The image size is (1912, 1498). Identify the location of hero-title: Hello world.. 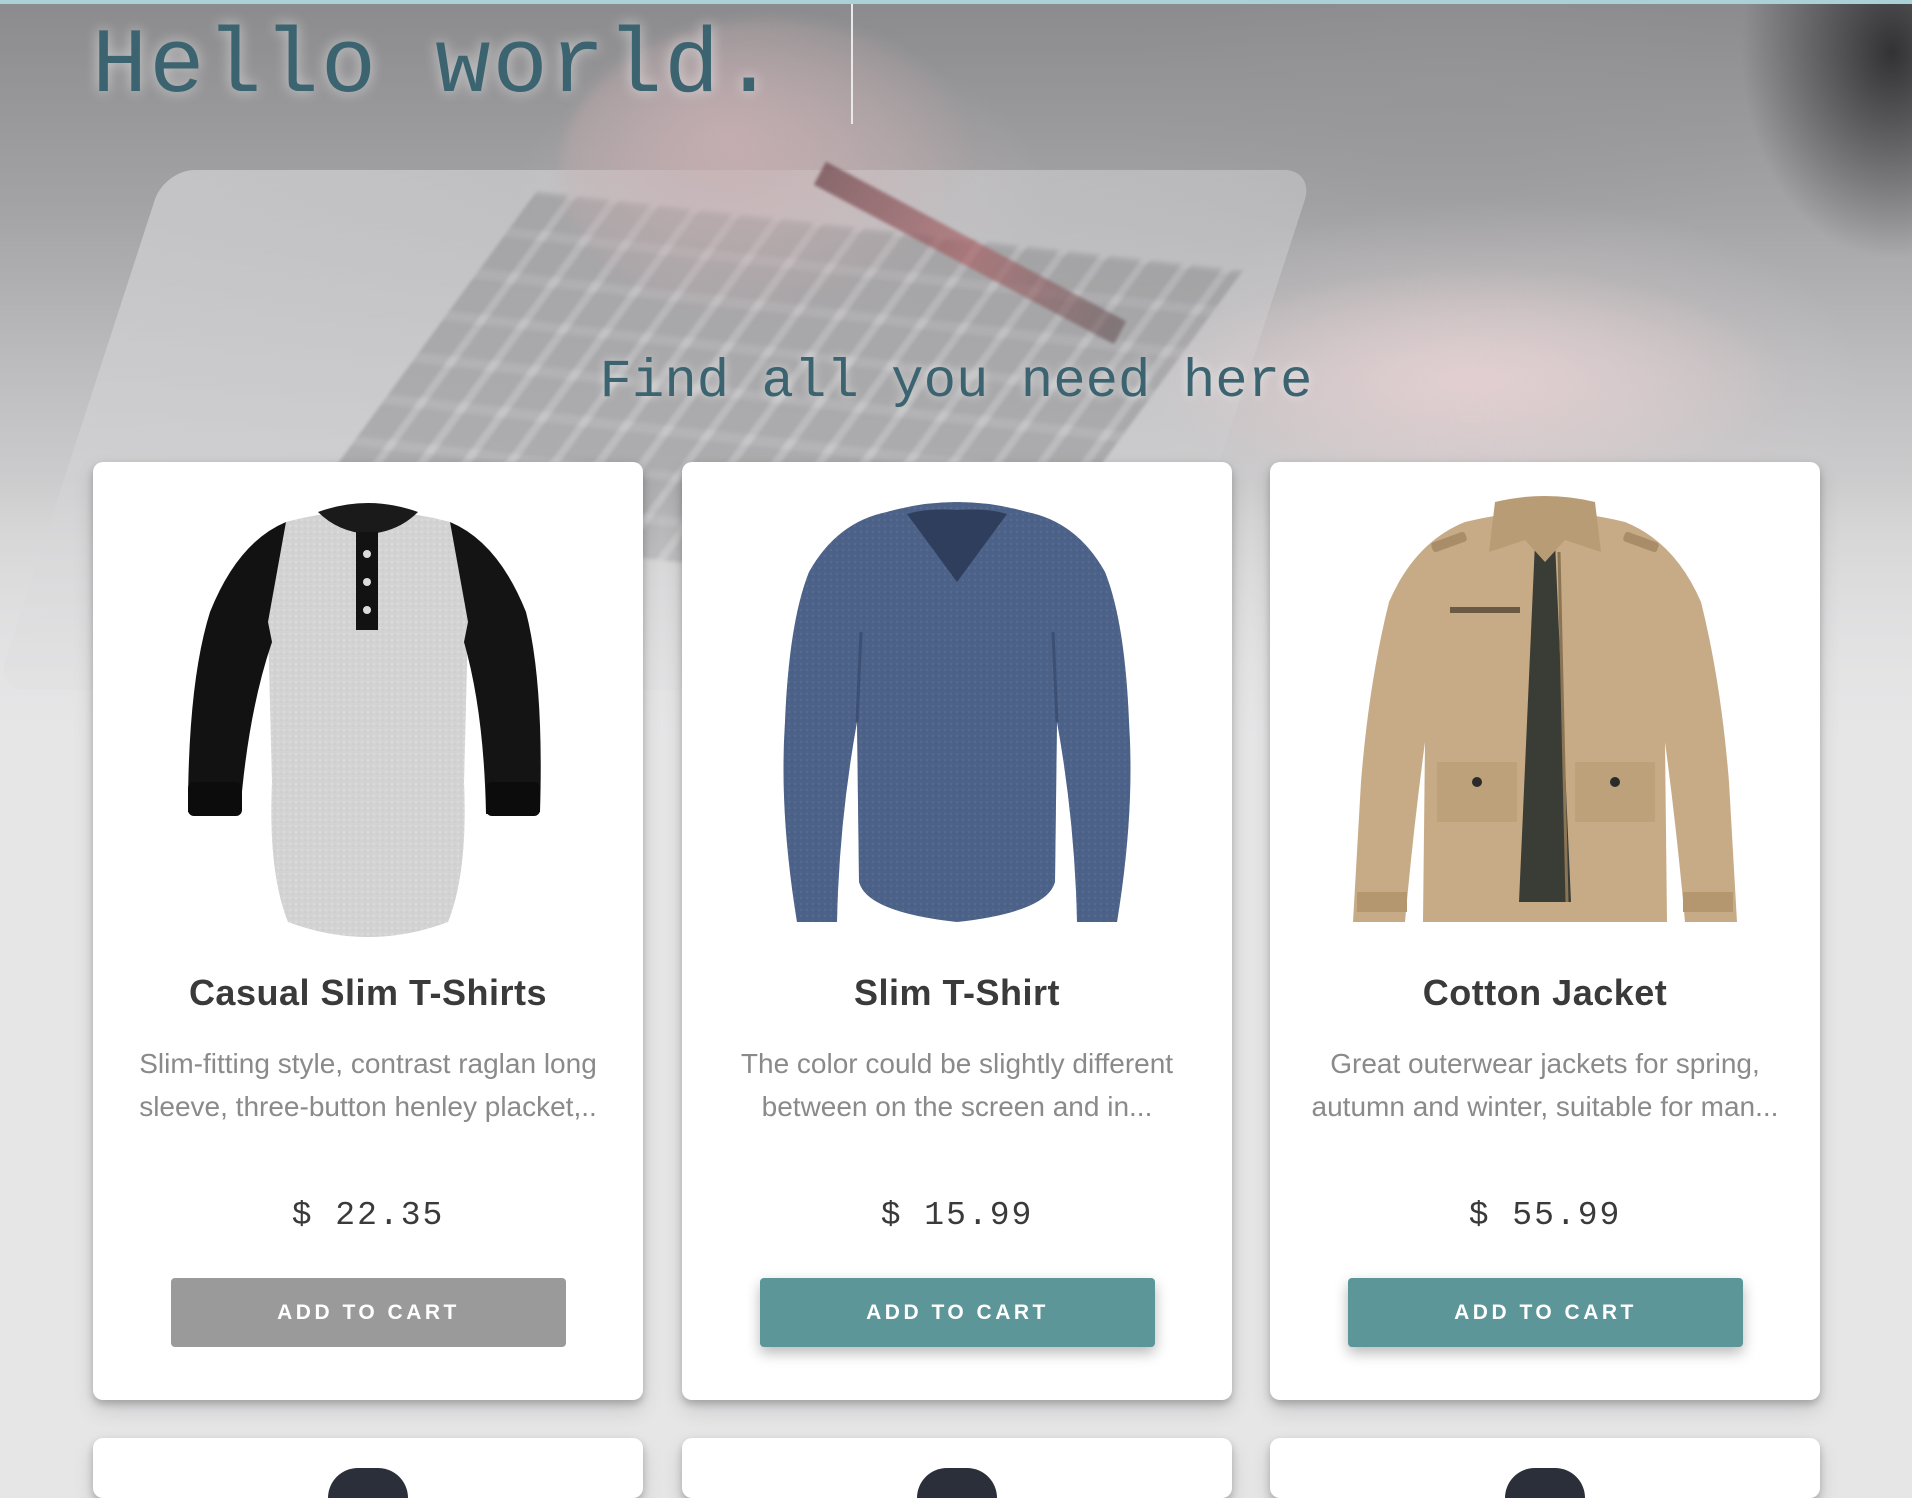
(435, 66).